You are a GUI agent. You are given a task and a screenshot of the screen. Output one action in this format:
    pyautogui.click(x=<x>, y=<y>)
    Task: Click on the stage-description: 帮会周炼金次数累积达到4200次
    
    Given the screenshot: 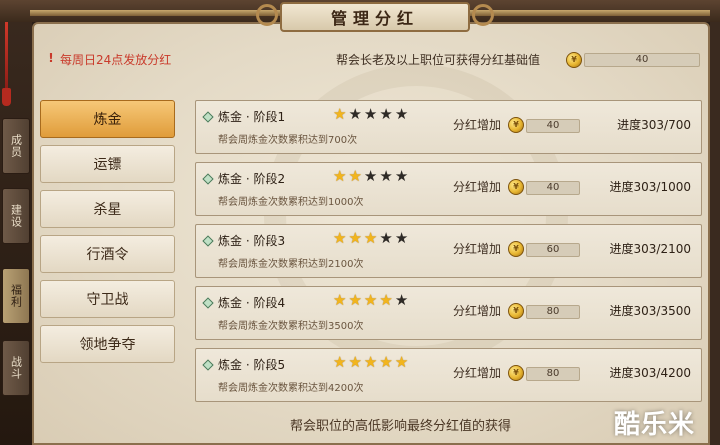 What is the action you would take?
    pyautogui.click(x=291, y=388)
    